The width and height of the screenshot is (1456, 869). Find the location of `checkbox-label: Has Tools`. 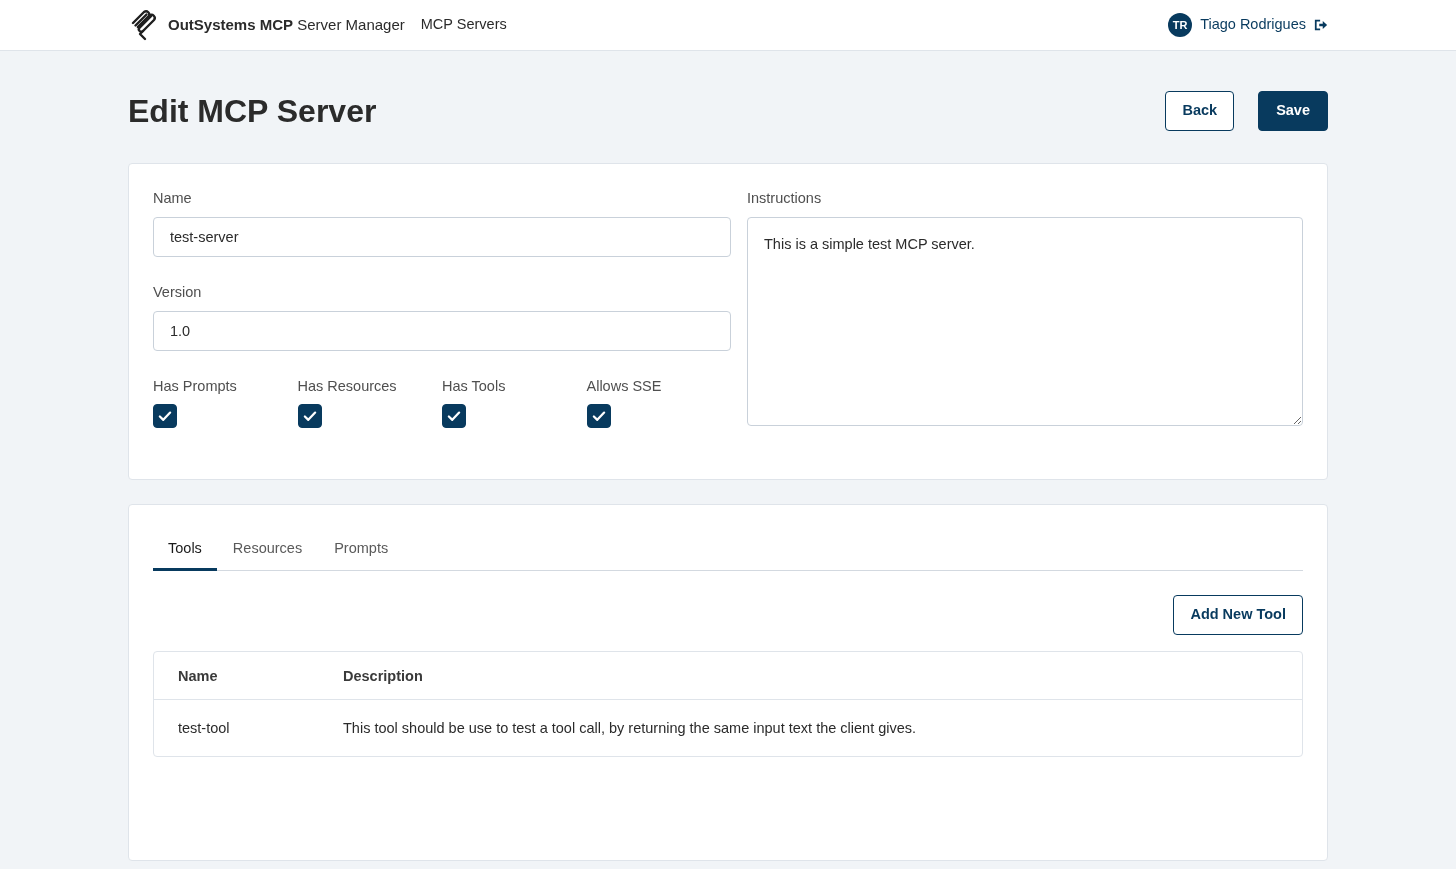

checkbox-label: Has Tools is located at coordinates (474, 386).